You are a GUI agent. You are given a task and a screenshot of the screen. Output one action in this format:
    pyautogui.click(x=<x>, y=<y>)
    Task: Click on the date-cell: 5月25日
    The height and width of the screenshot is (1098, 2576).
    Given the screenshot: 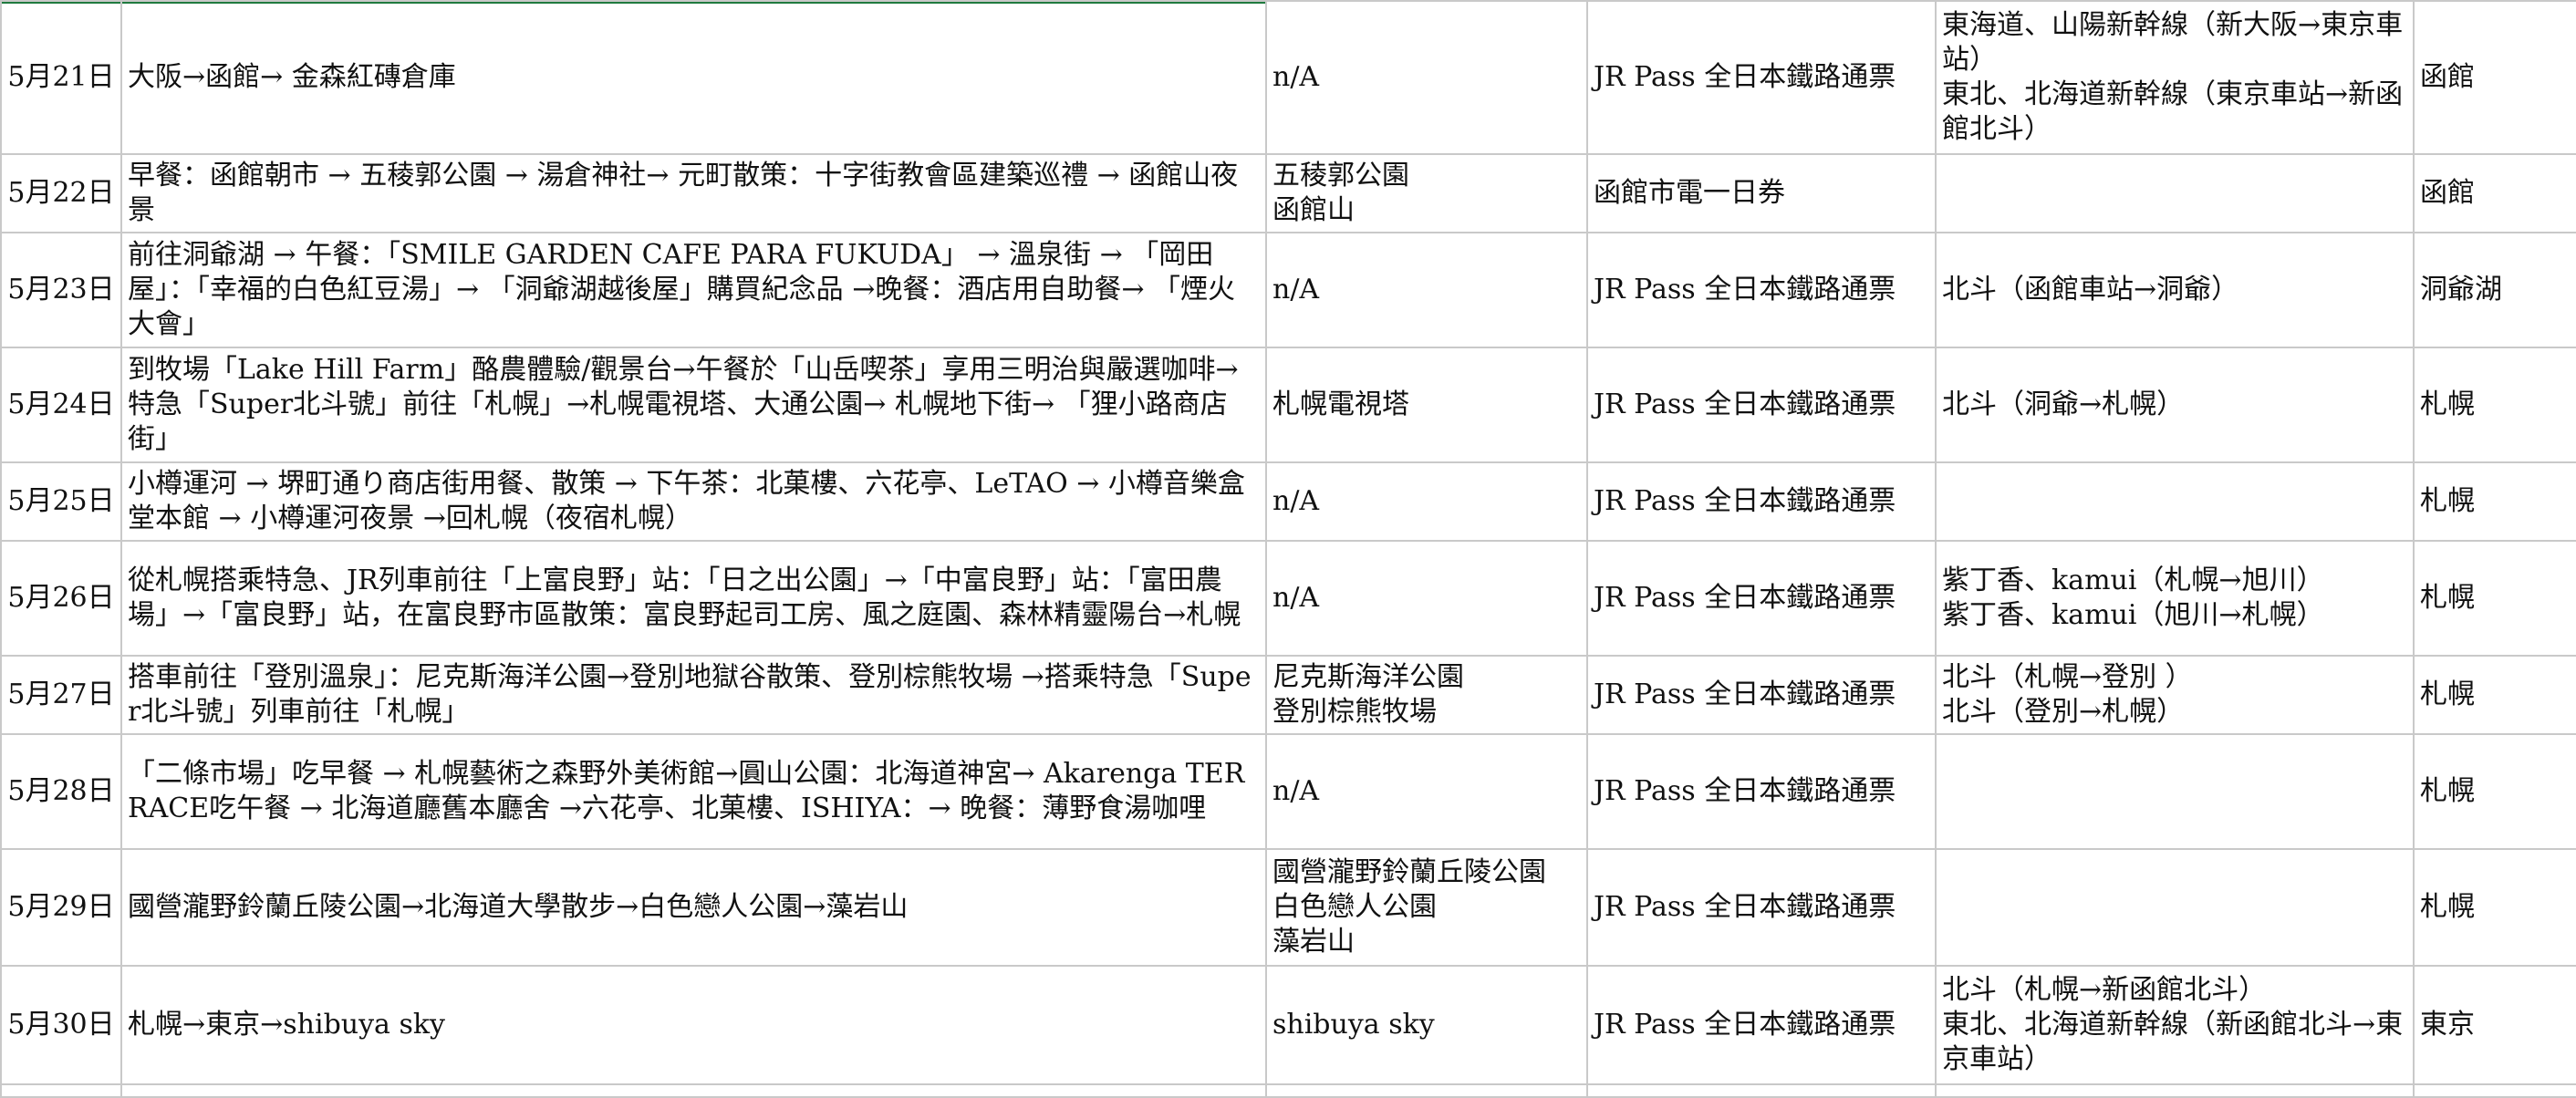 What is the action you would take?
    pyautogui.click(x=61, y=502)
    